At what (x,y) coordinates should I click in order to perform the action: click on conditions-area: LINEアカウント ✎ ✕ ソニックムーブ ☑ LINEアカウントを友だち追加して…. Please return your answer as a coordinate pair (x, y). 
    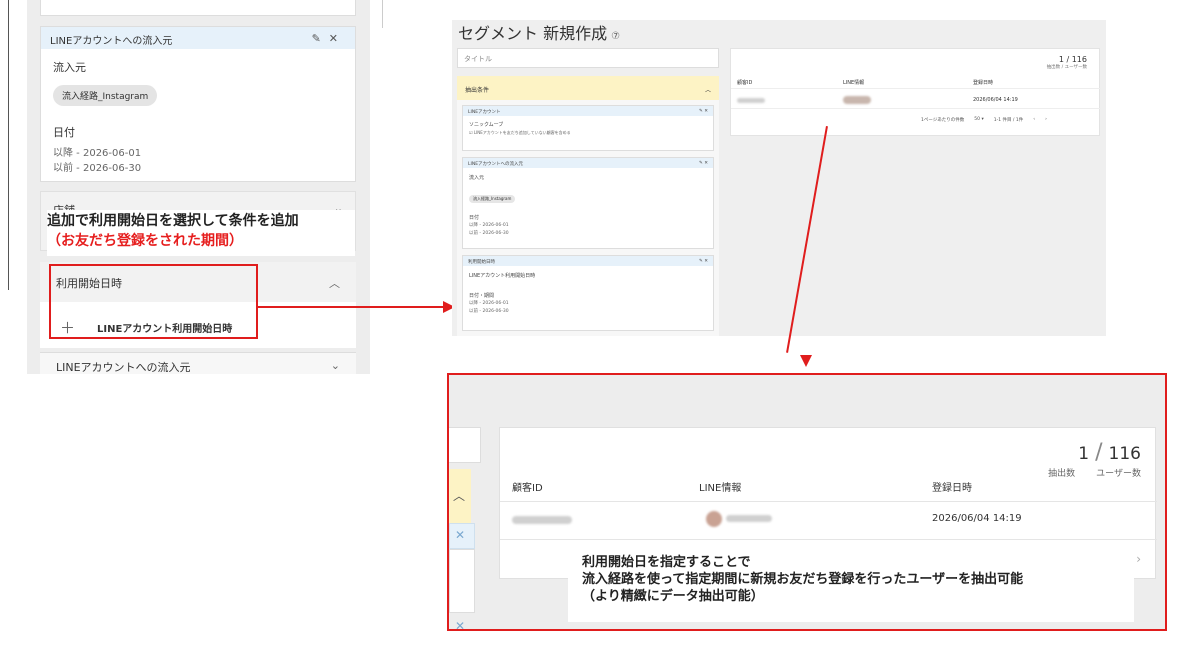
    Looking at the image, I should click on (588, 218).